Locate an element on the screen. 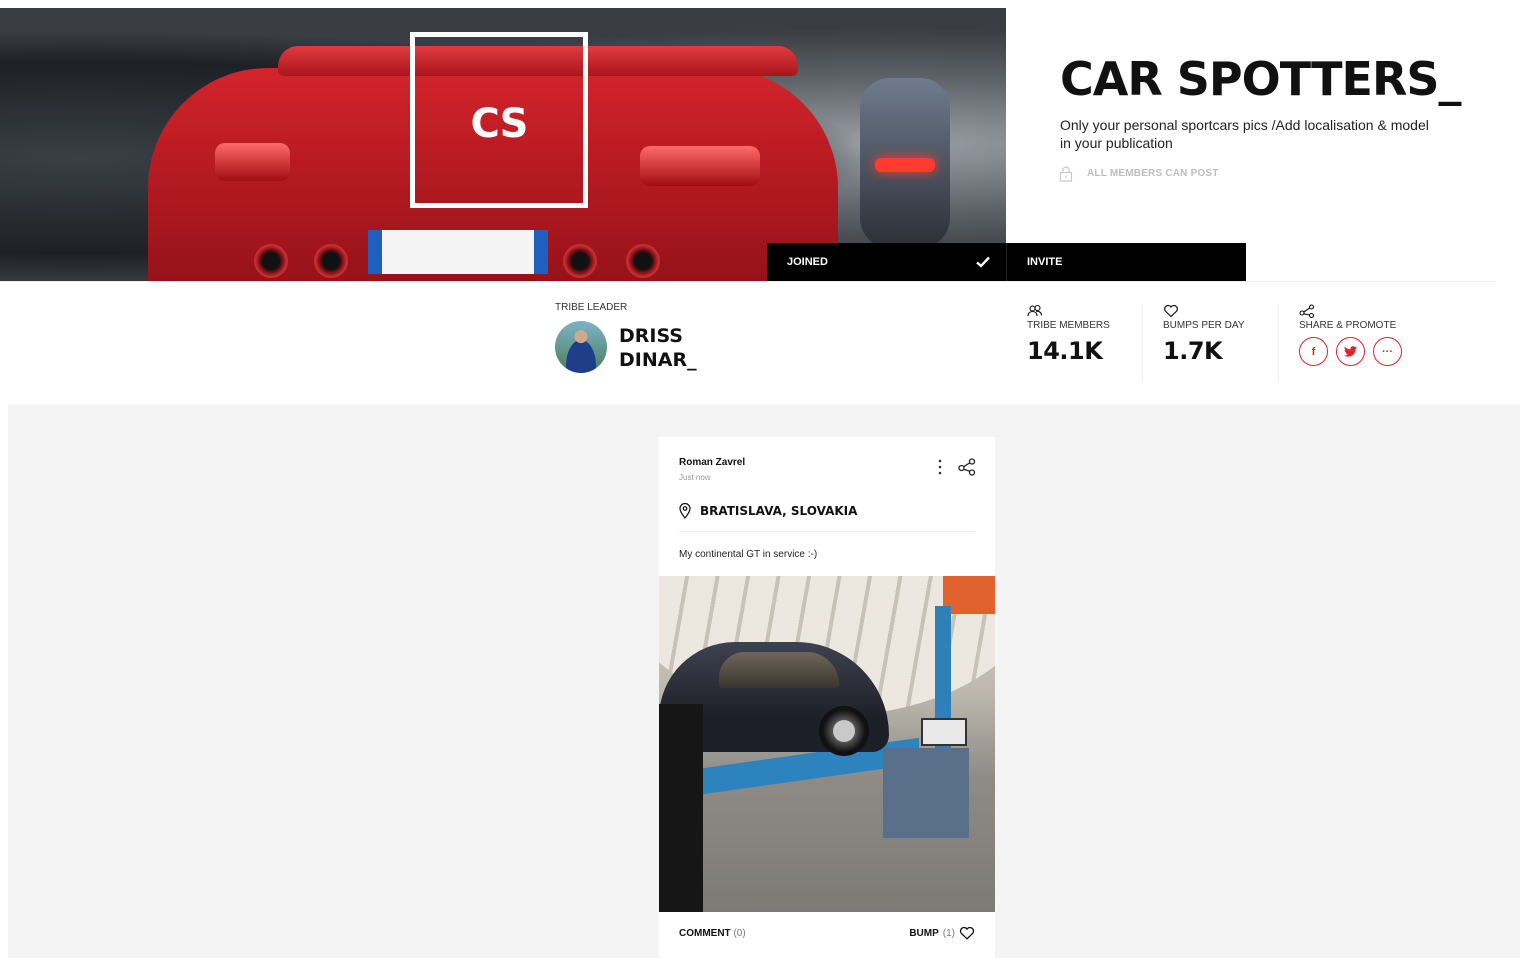 The width and height of the screenshot is (1520, 967). tribe-members-value: 14.1K is located at coordinates (1065, 351).